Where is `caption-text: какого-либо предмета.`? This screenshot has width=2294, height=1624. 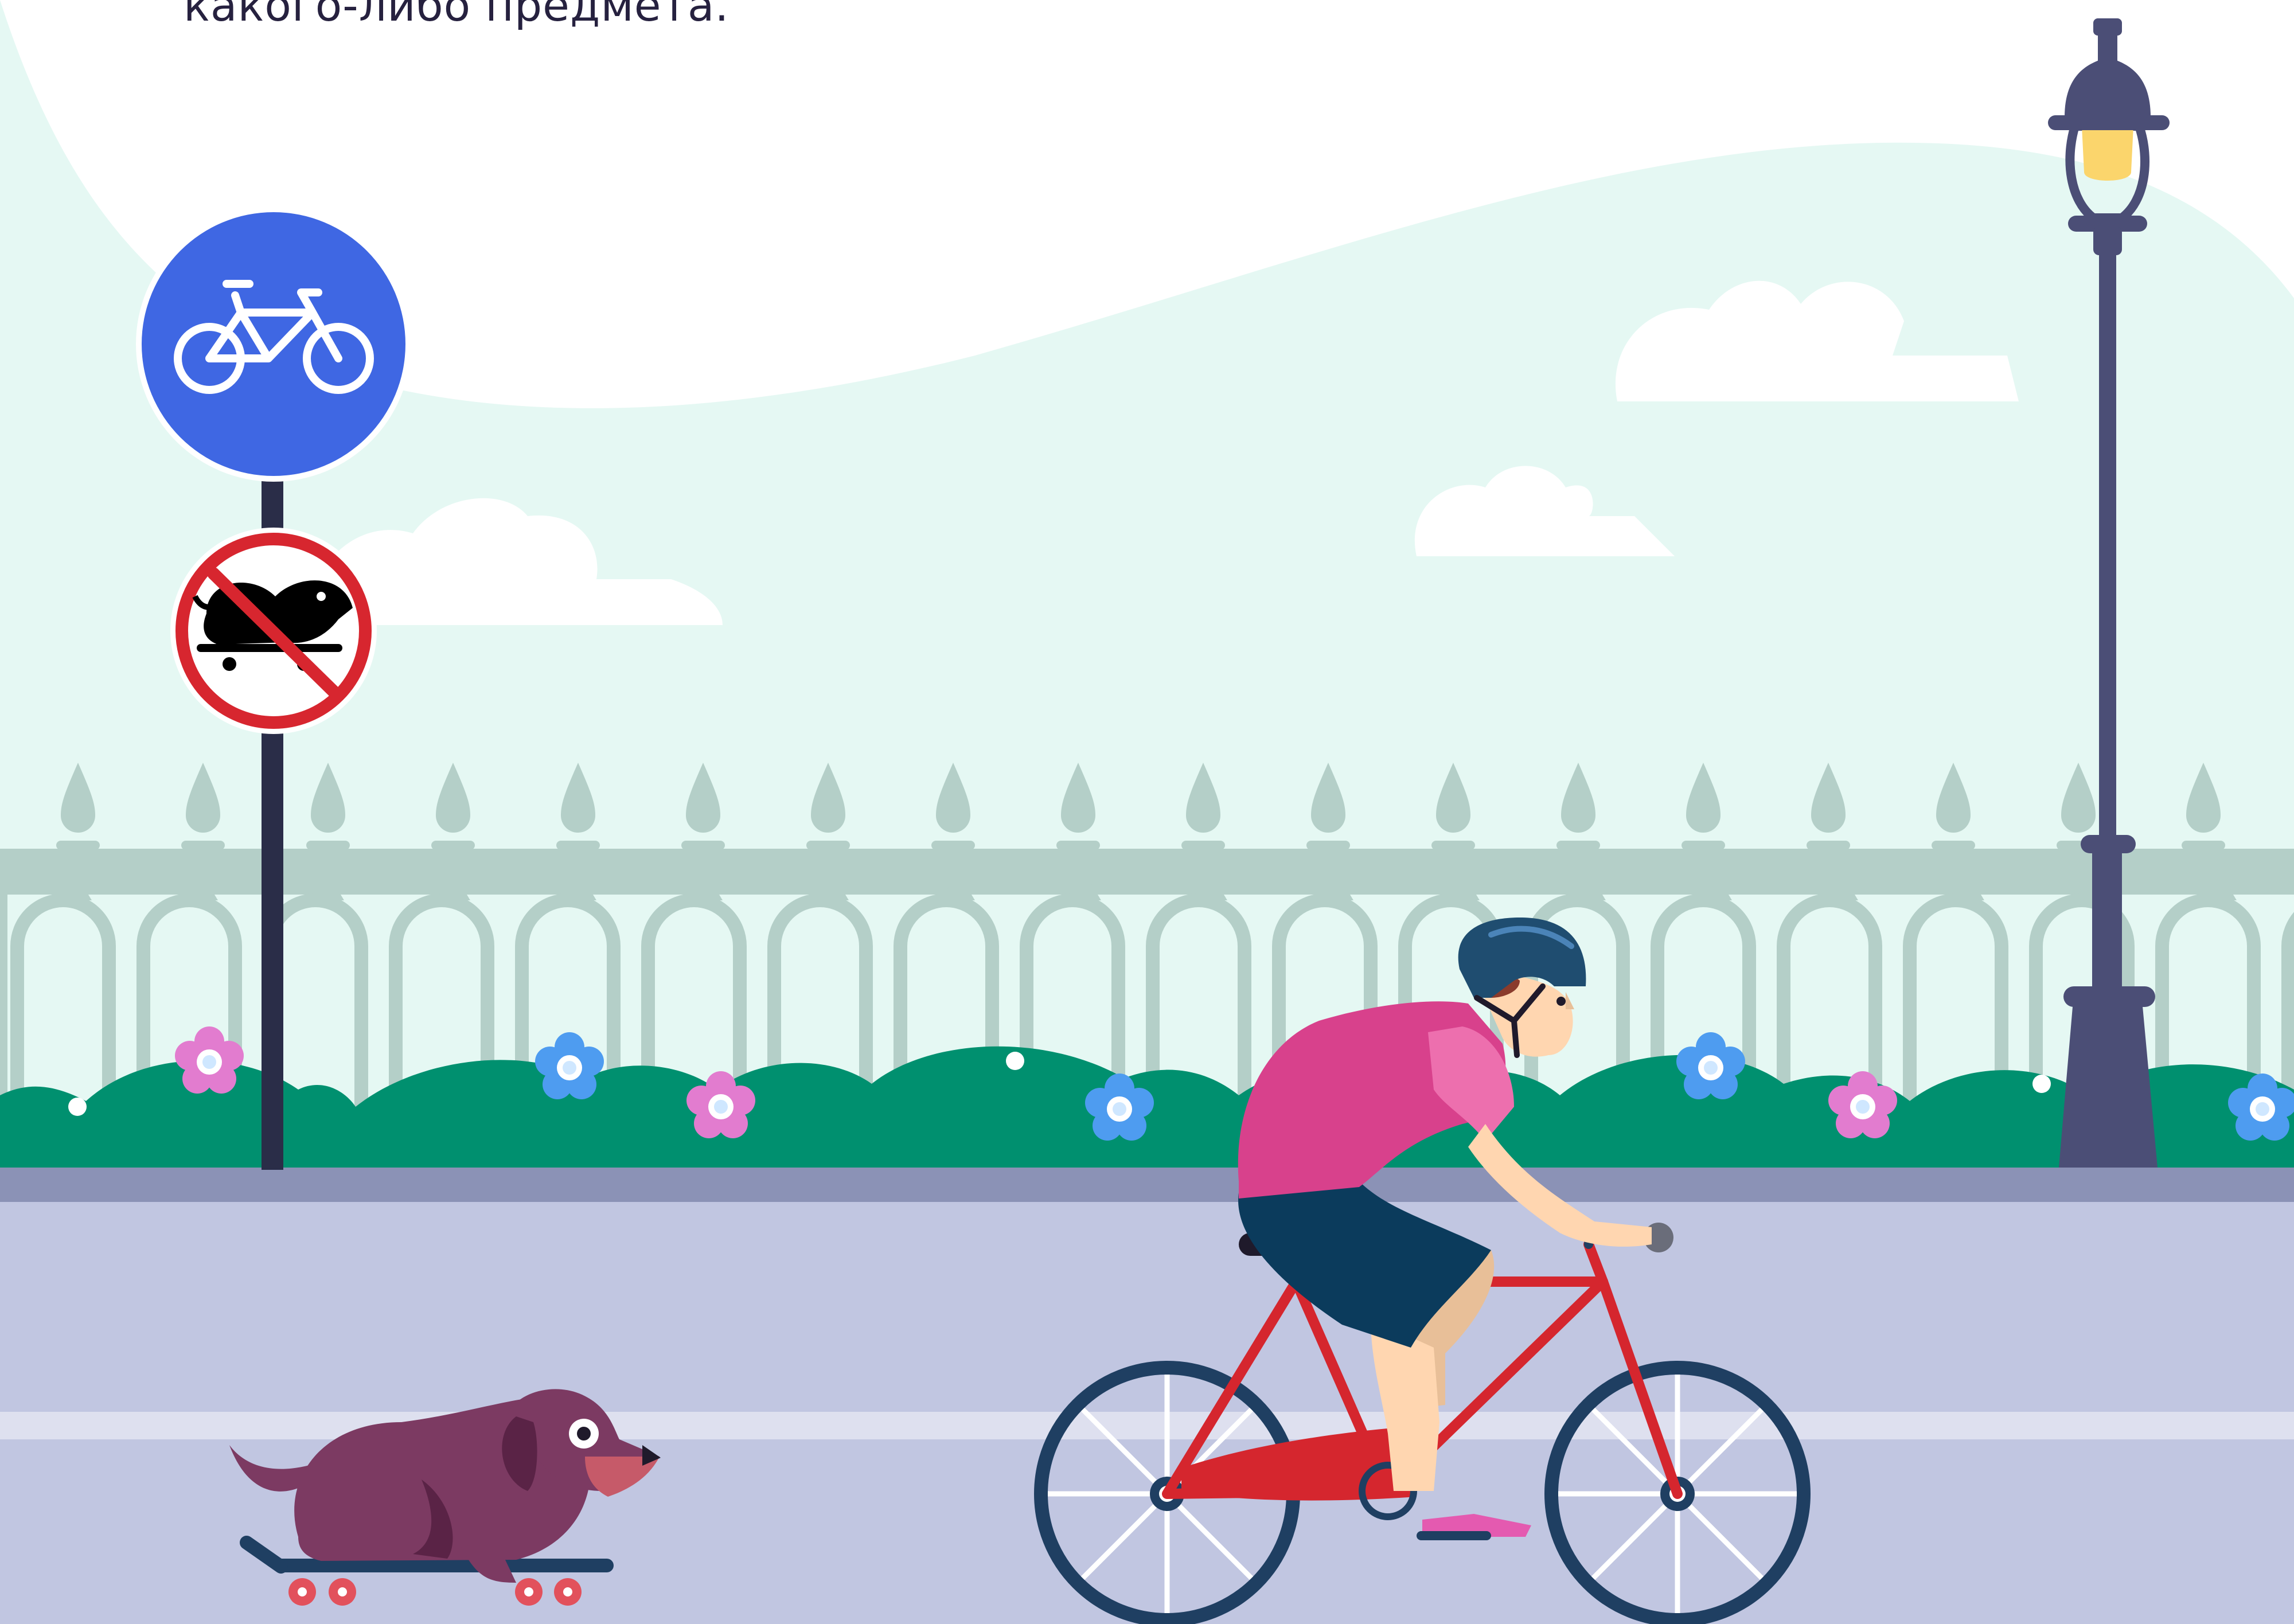
caption-text: какого-либо предмета. is located at coordinates (457, 15).